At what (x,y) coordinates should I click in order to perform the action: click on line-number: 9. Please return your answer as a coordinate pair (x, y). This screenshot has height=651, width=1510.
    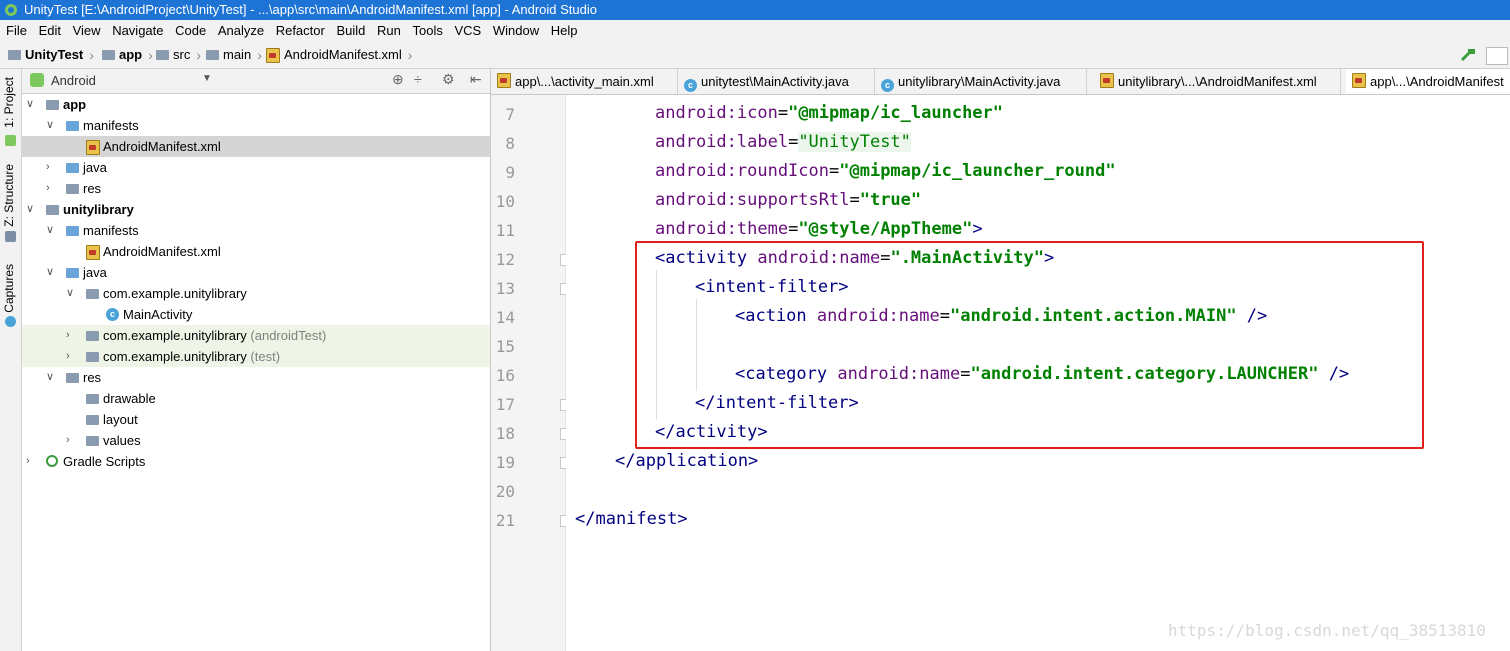
    Looking at the image, I should click on (510, 172).